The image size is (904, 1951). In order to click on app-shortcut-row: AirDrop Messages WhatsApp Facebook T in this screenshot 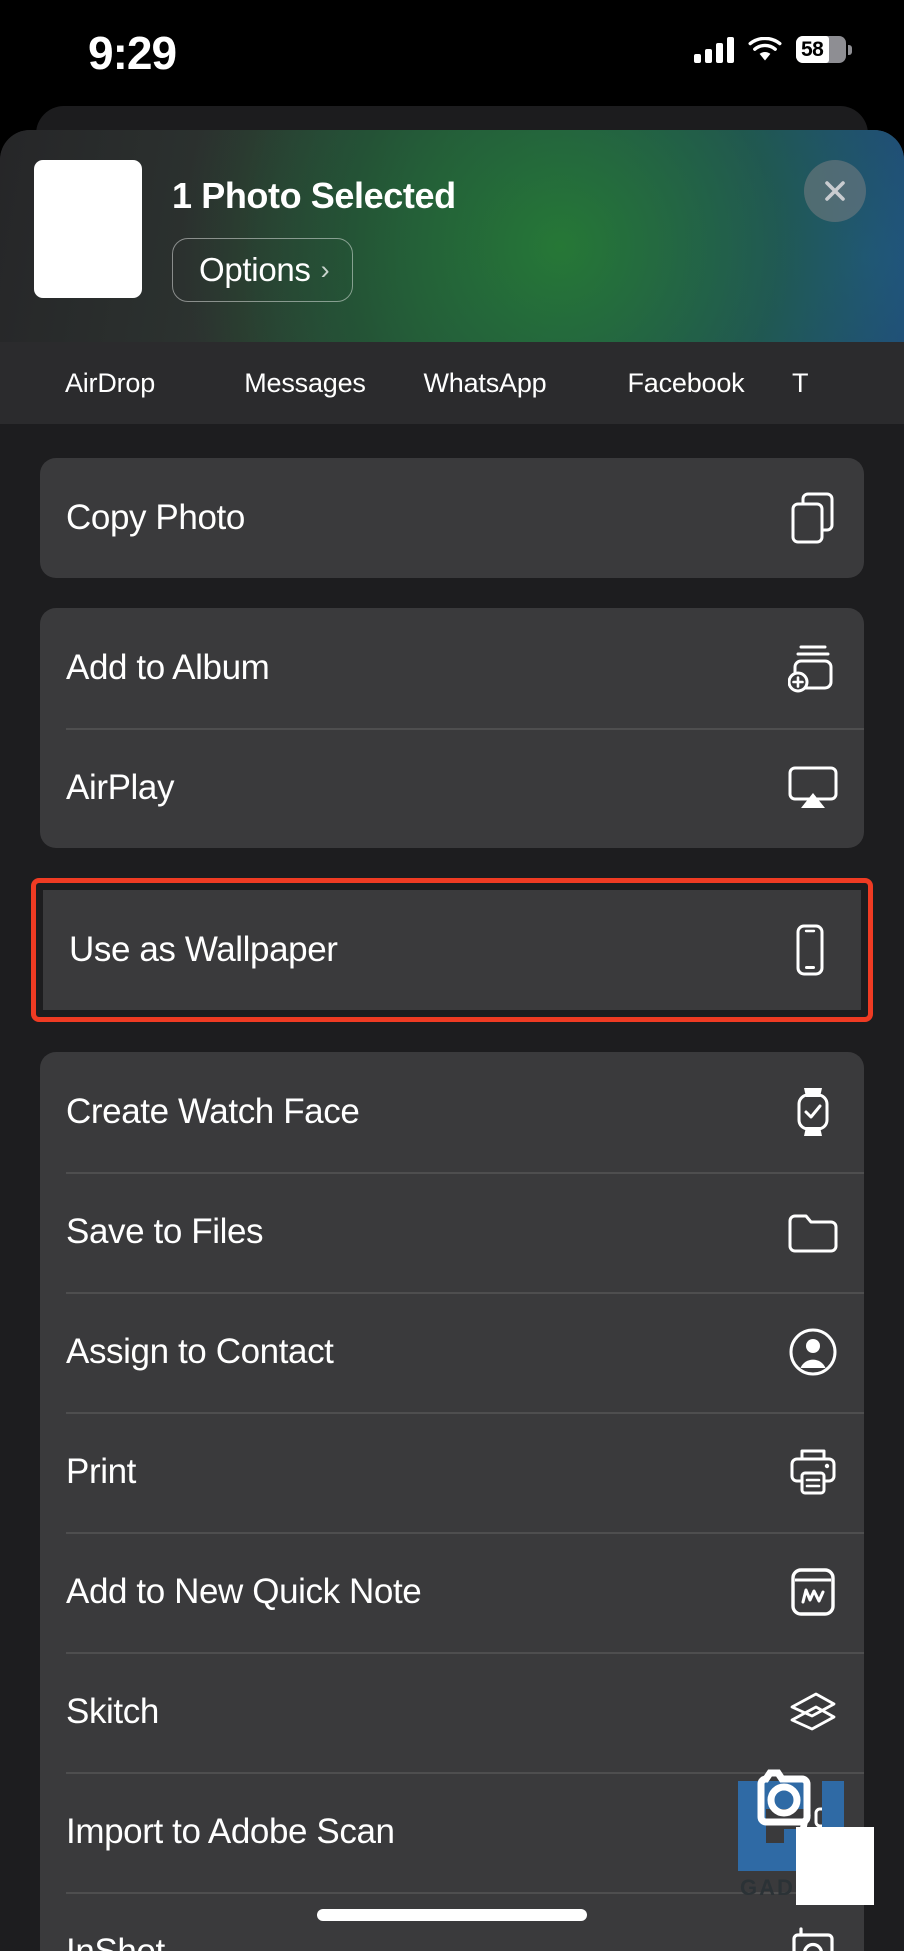, I will do `click(452, 383)`.